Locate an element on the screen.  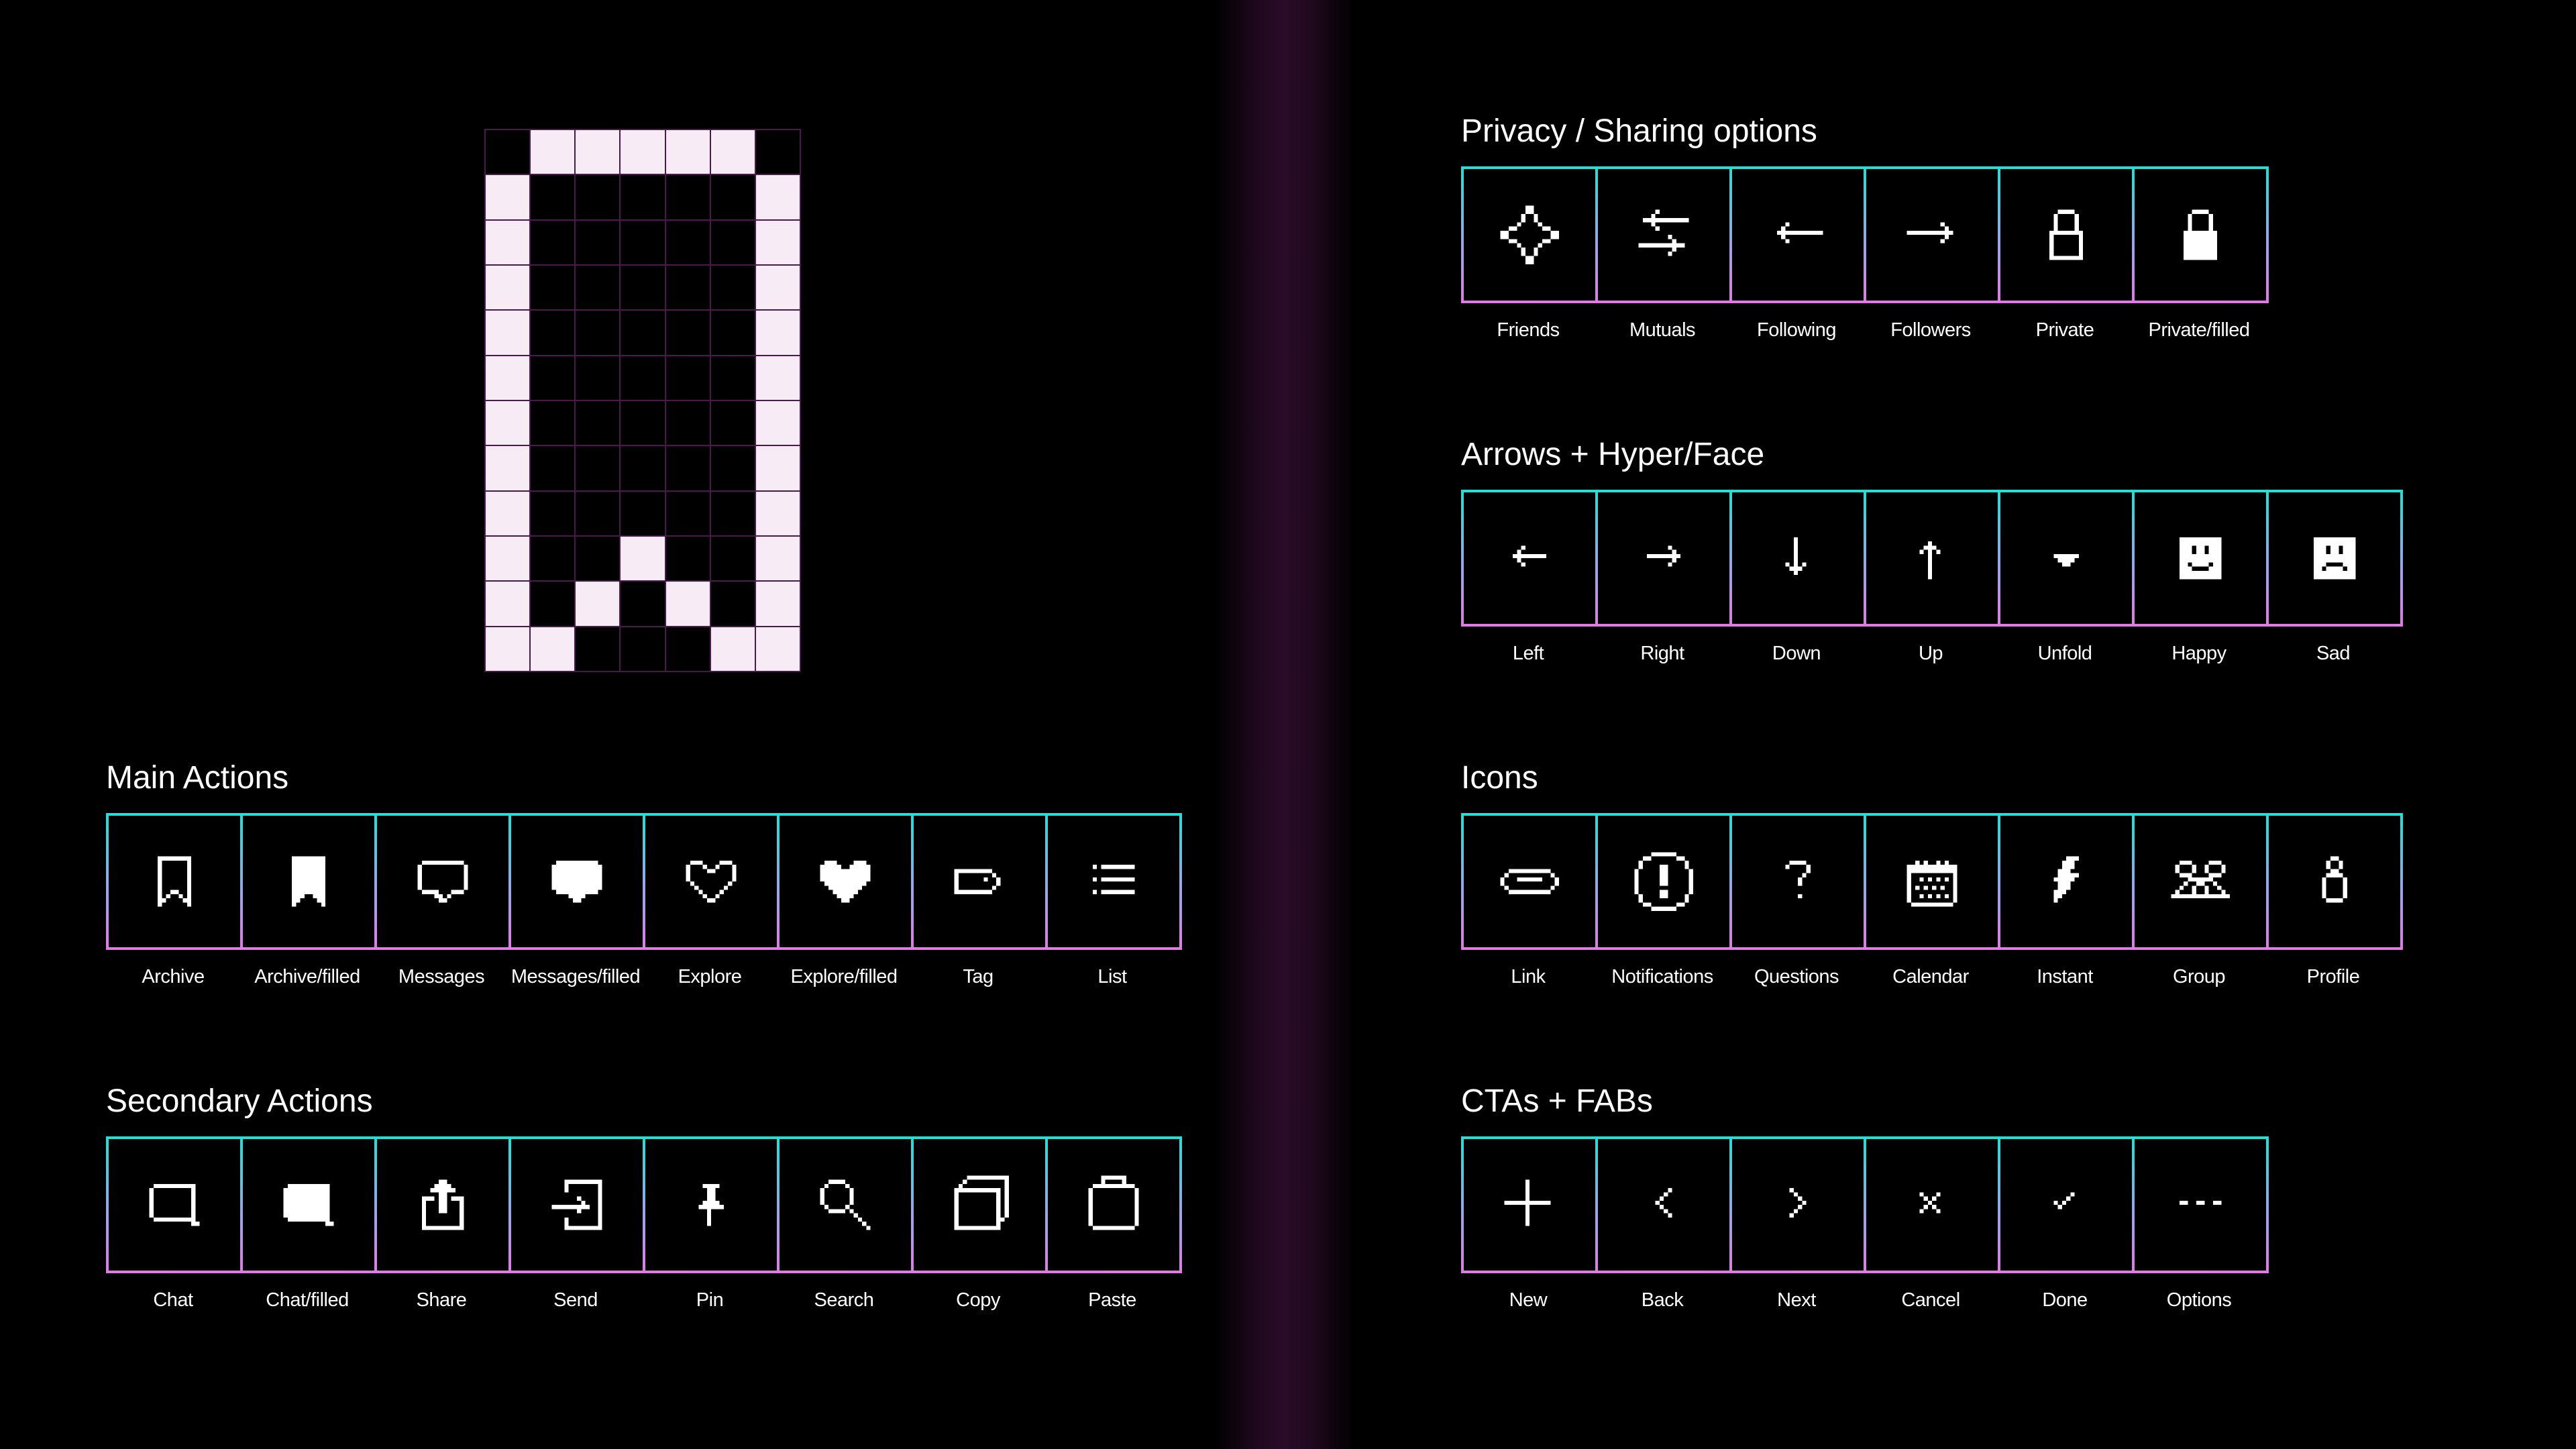
icon-label: Sad is located at coordinates (2333, 653).